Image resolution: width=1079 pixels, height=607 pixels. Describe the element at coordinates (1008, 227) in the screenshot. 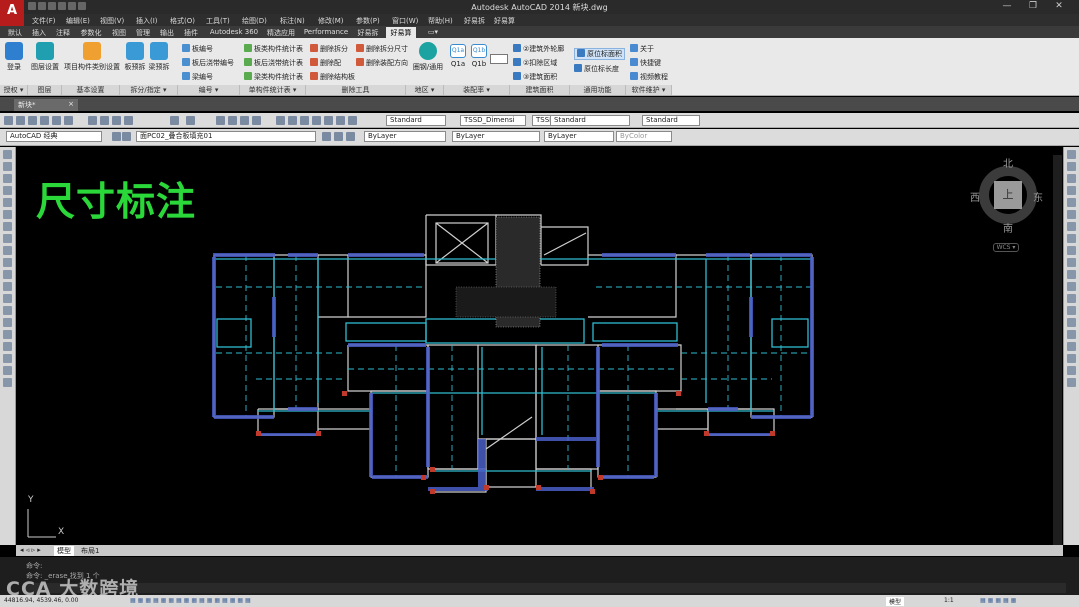

I see `compass-south: 南` at that location.